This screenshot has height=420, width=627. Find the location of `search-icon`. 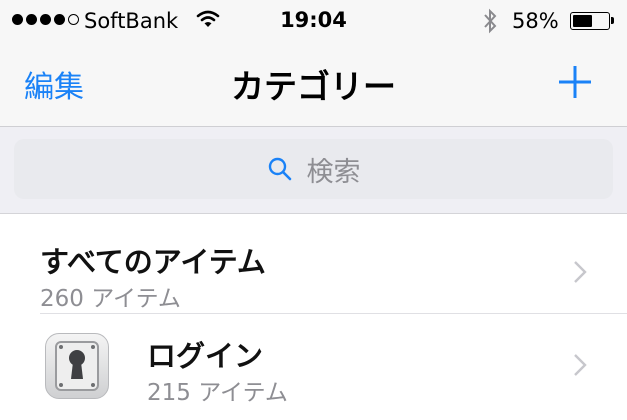

search-icon is located at coordinates (279, 169).